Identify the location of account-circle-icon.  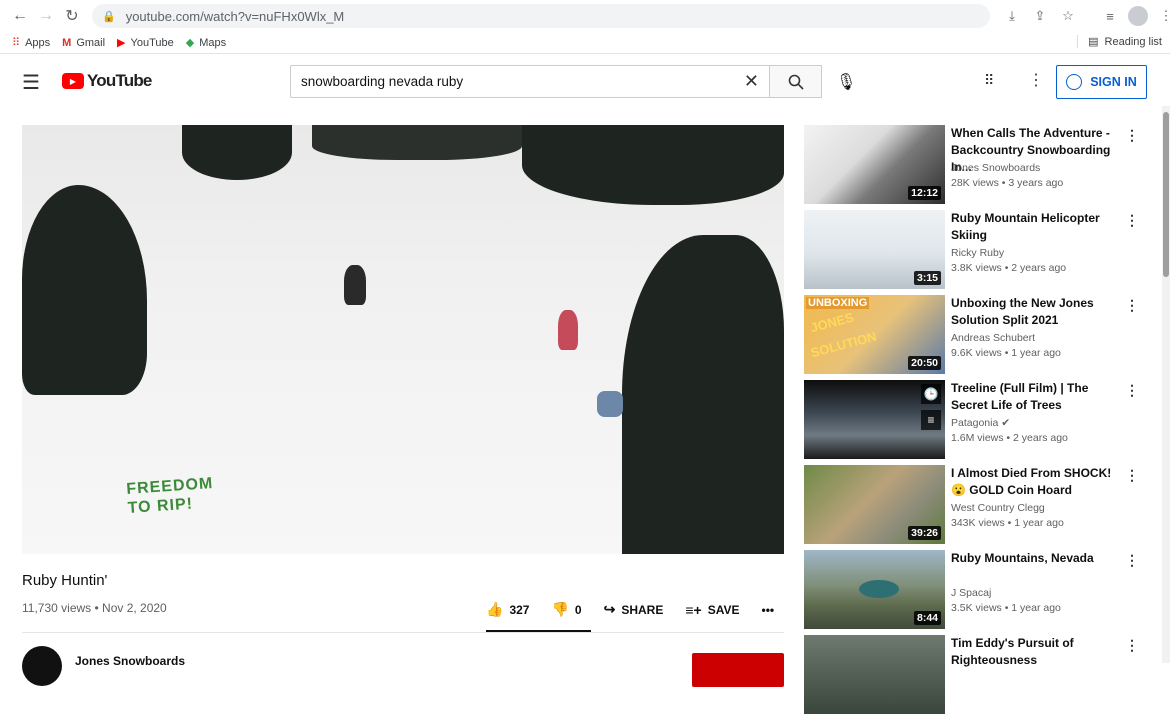
(1074, 82).